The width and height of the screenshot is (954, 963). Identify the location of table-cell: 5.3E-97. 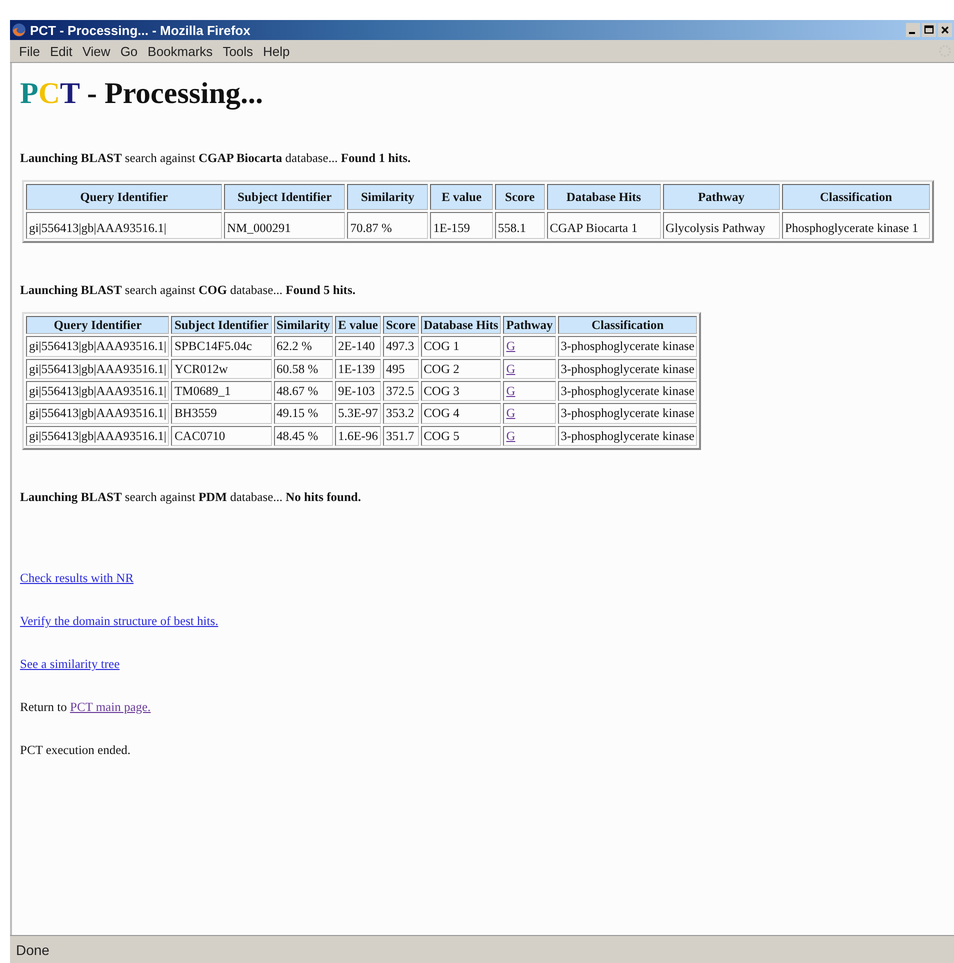
(358, 413).